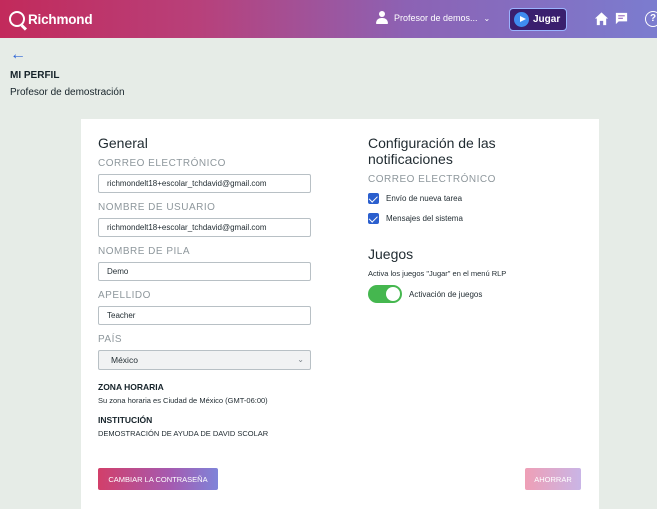 This screenshot has height=509, width=657. What do you see at coordinates (158, 479) in the screenshot?
I see `change-password-button: CAMBIAR LA CONTRASEÑA` at bounding box center [158, 479].